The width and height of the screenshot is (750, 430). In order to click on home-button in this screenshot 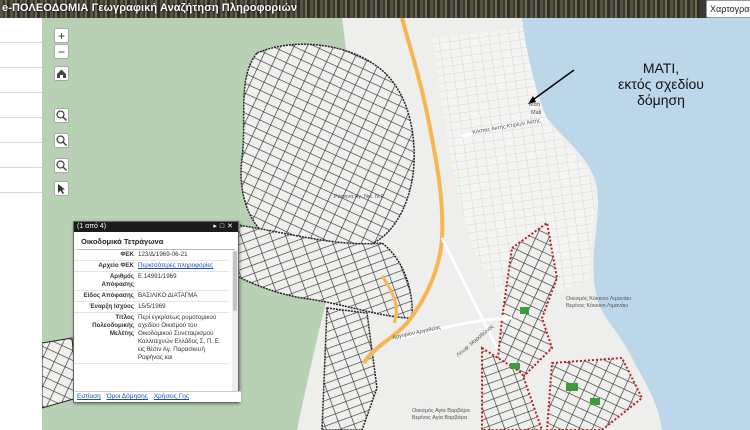, I will do `click(61, 73)`.